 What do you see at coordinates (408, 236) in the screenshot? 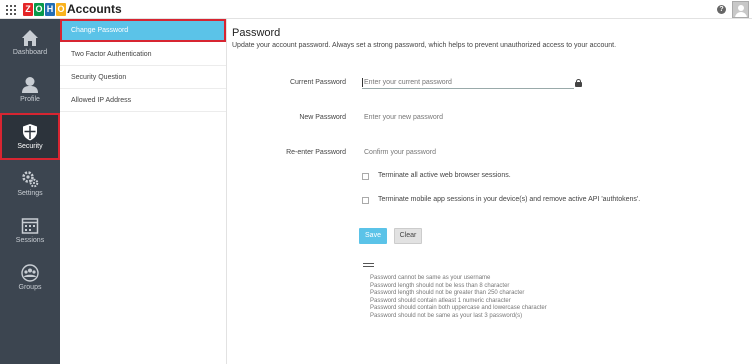
I see `clear-button: Clear` at bounding box center [408, 236].